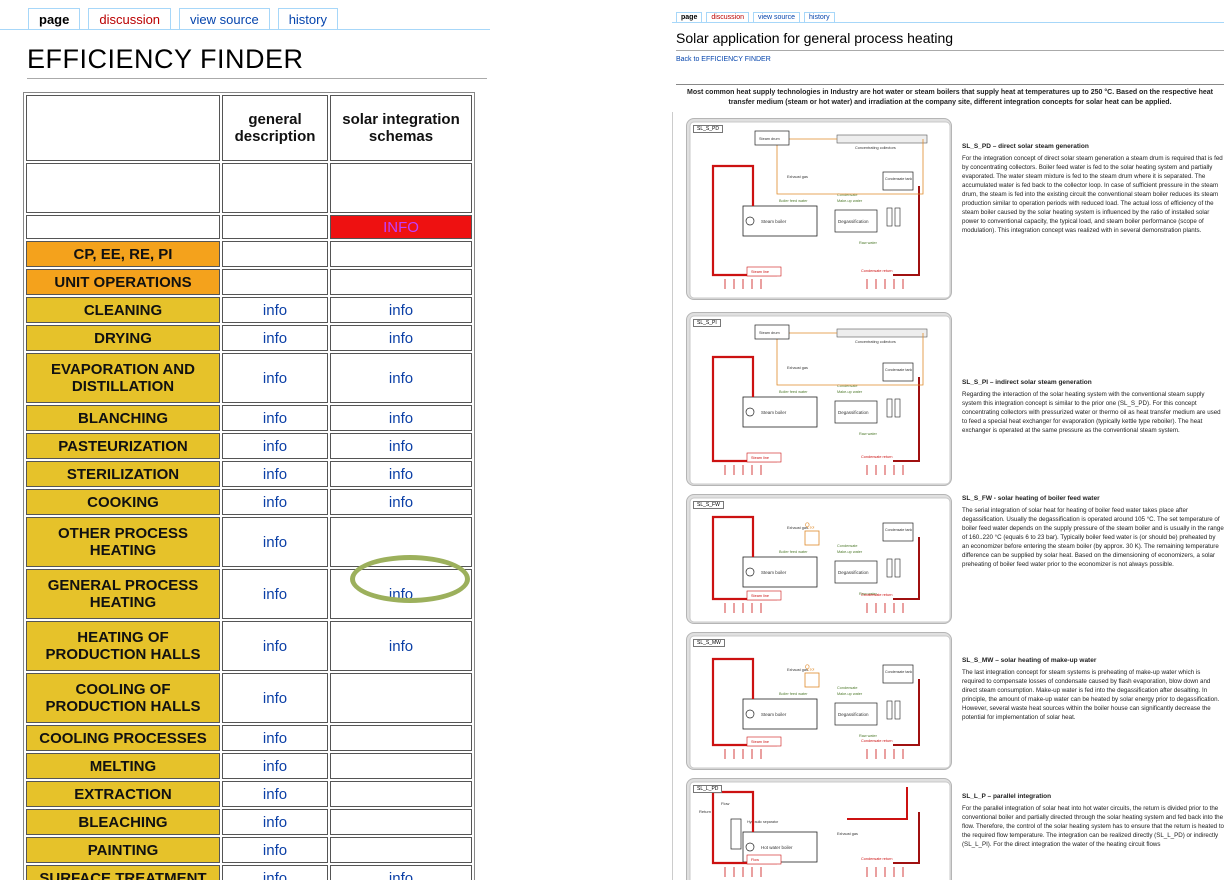  I want to click on boiler-label: Steam boiler, so click(774, 714).